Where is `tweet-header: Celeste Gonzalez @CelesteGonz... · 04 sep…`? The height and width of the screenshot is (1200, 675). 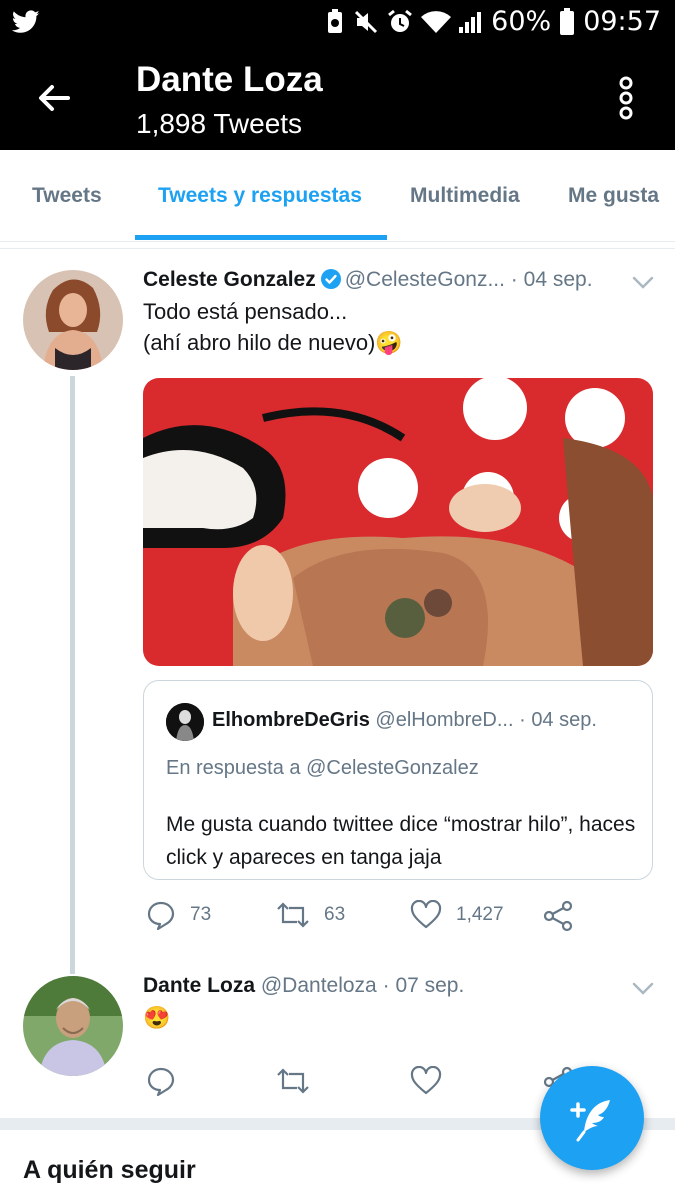
tweet-header: Celeste Gonzalez @CelesteGonz... · 04 sep… is located at coordinates (368, 281).